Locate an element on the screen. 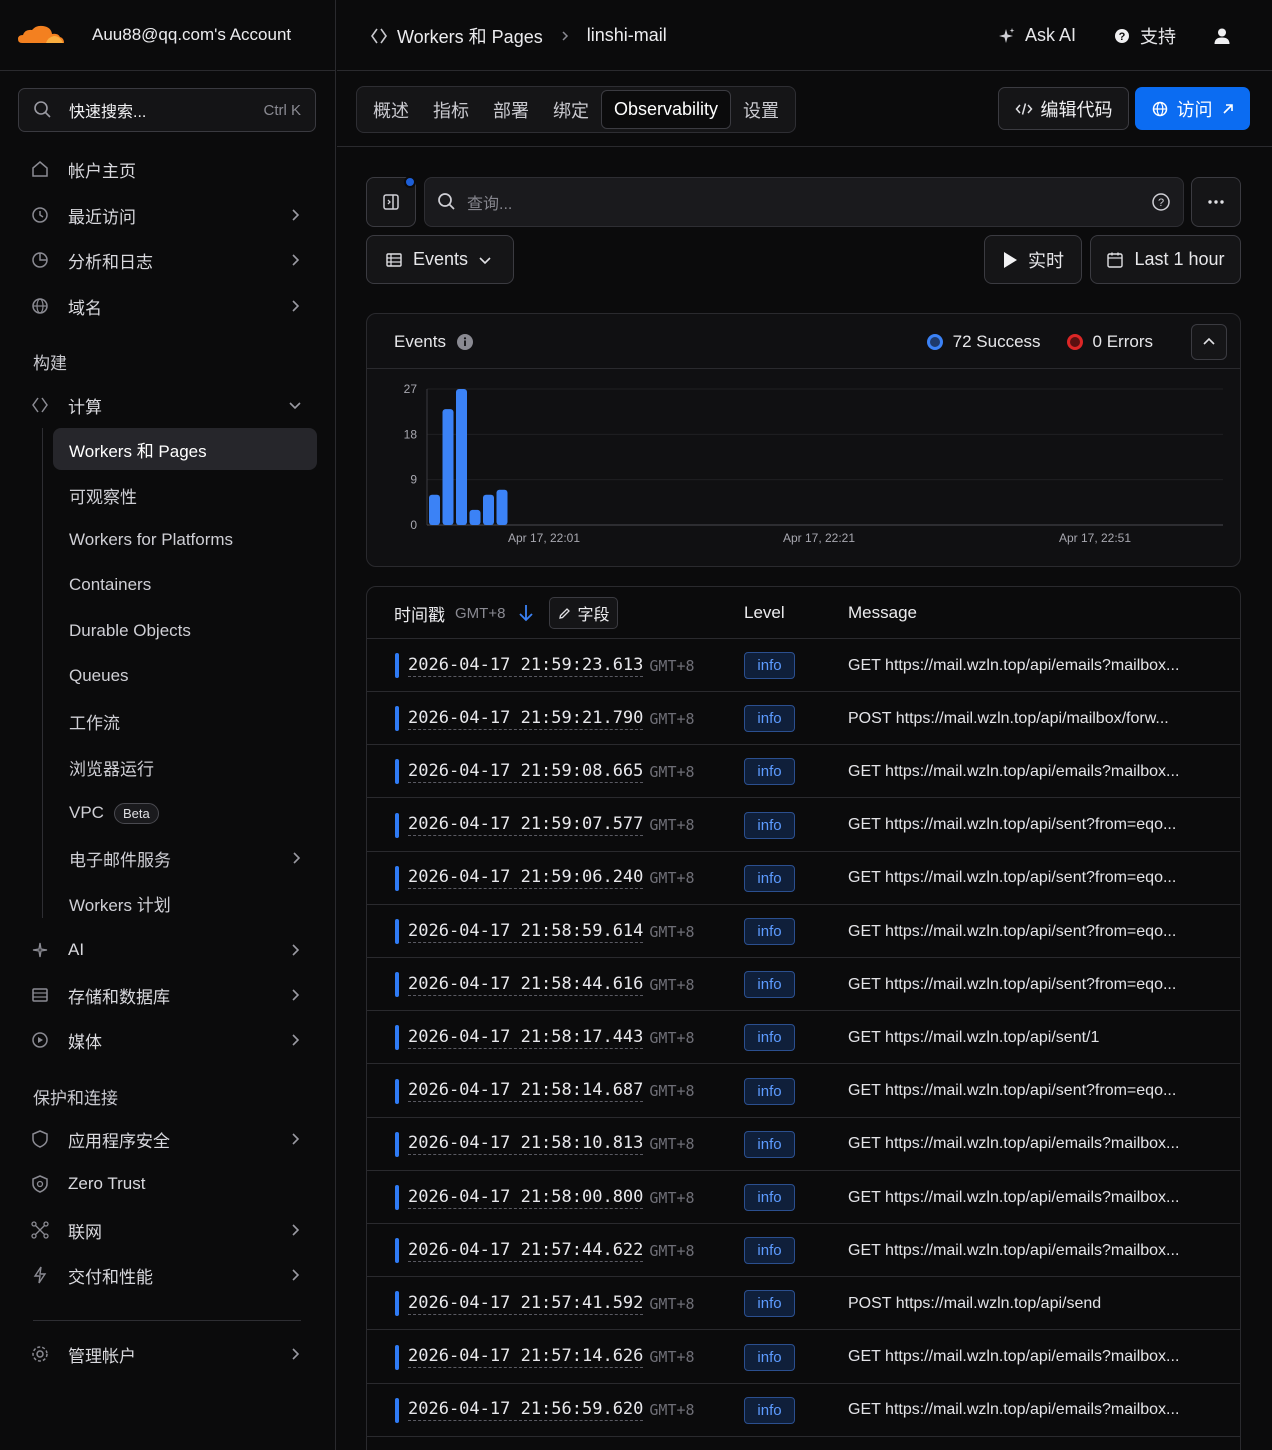 The width and height of the screenshot is (1272, 1450). row-timestamp: 2026-04-17 21:59:08.665 GMT+8 is located at coordinates (551, 771).